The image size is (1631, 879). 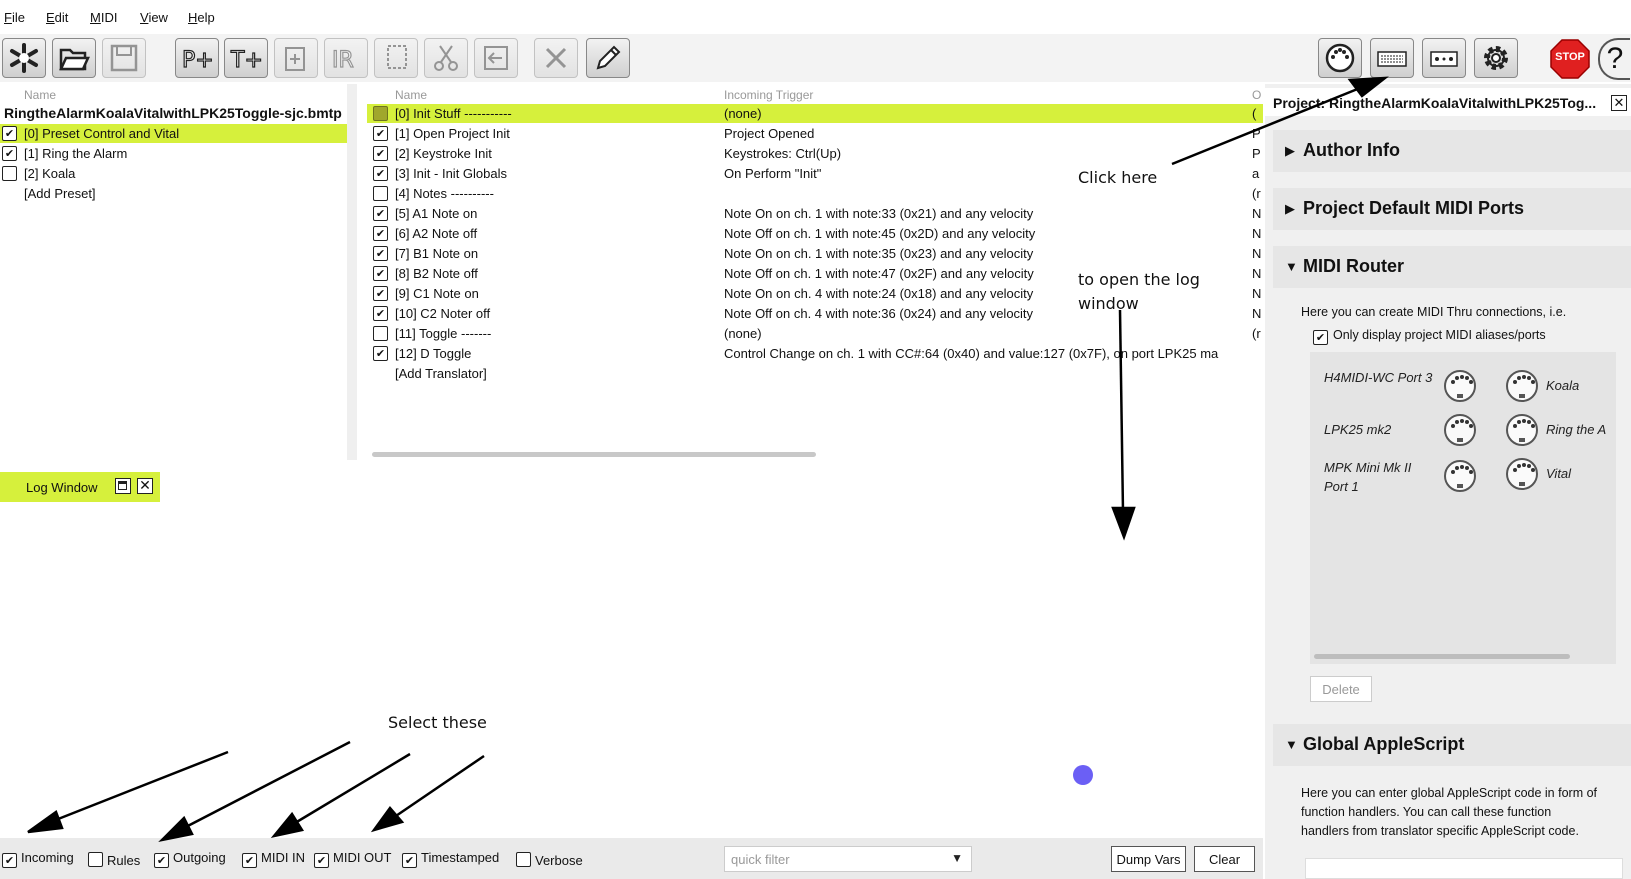 I want to click on default-ports-section: ▶ Project Default MIDI Ports, so click(x=1452, y=209).